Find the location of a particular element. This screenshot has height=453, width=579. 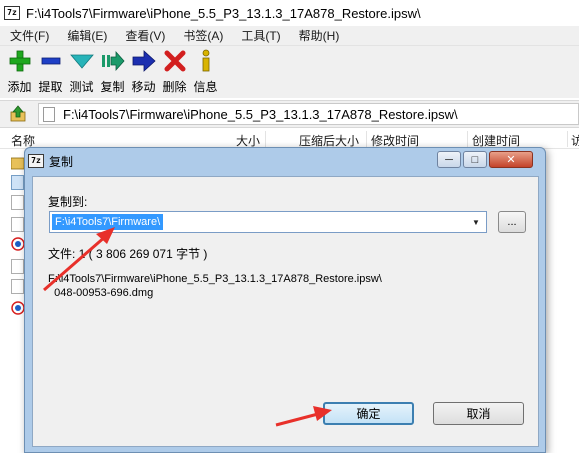

test-button: 测试 is located at coordinates (81, 71).